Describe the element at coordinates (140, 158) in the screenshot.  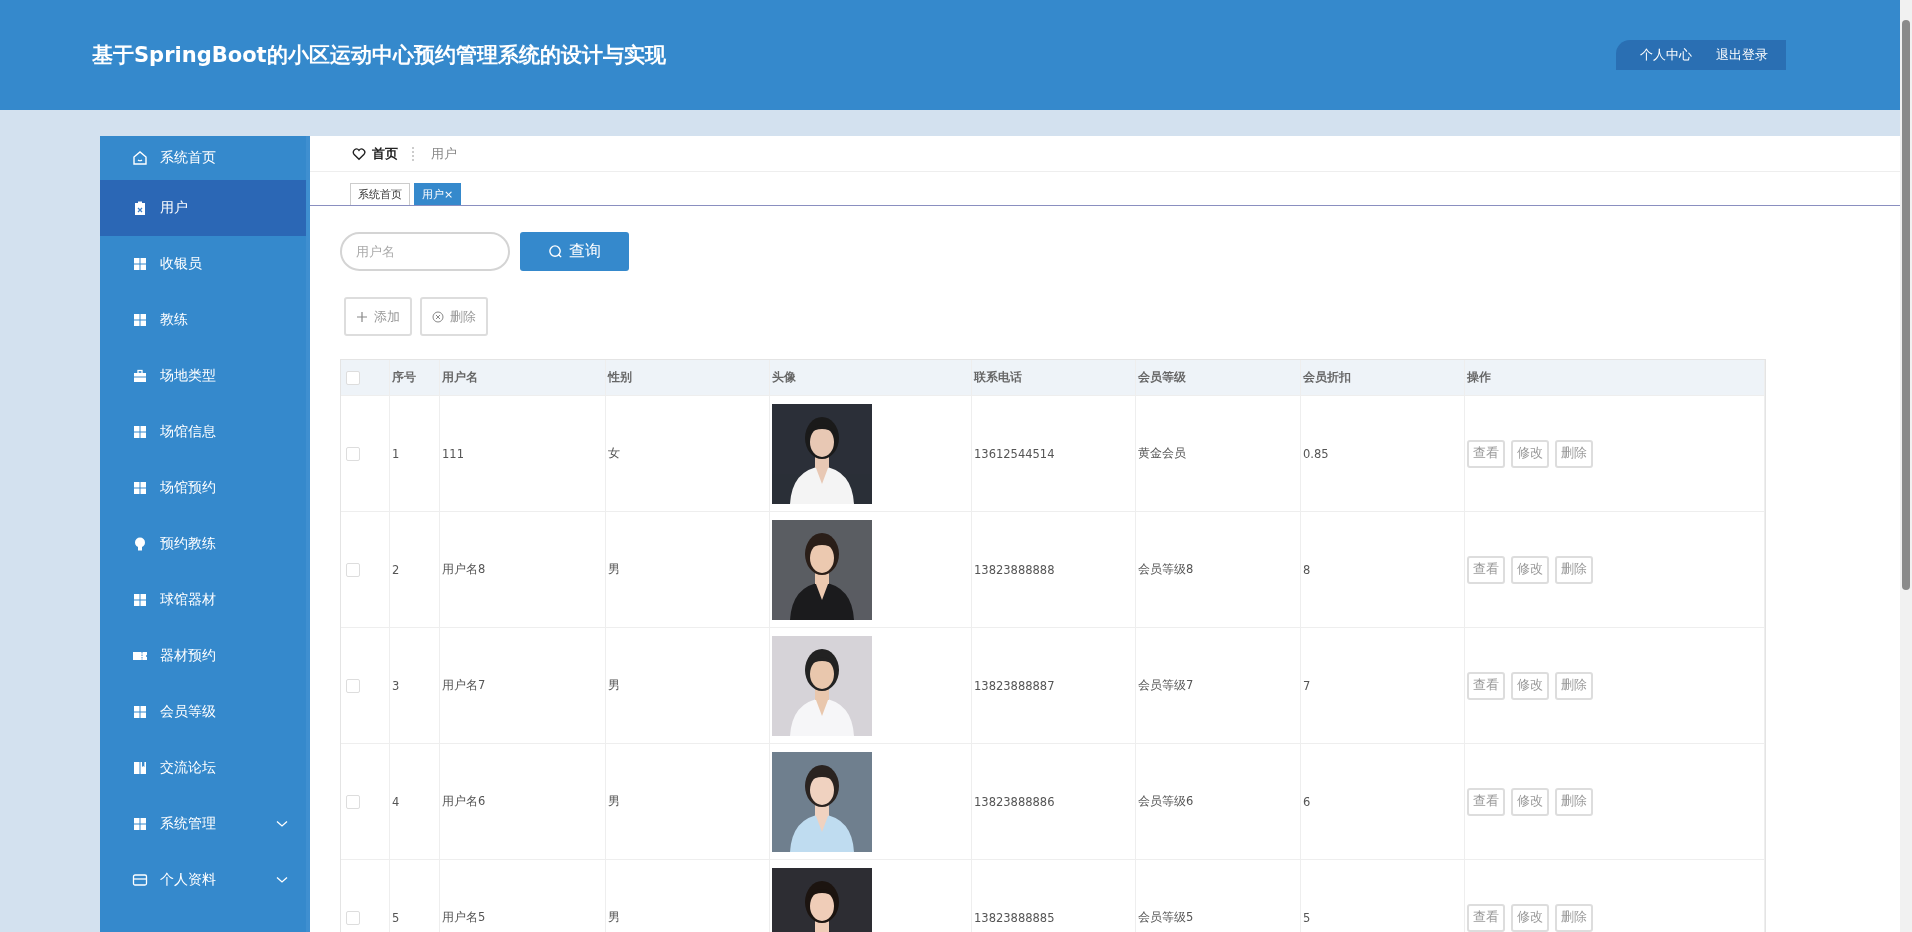
I see `home-icon` at that location.